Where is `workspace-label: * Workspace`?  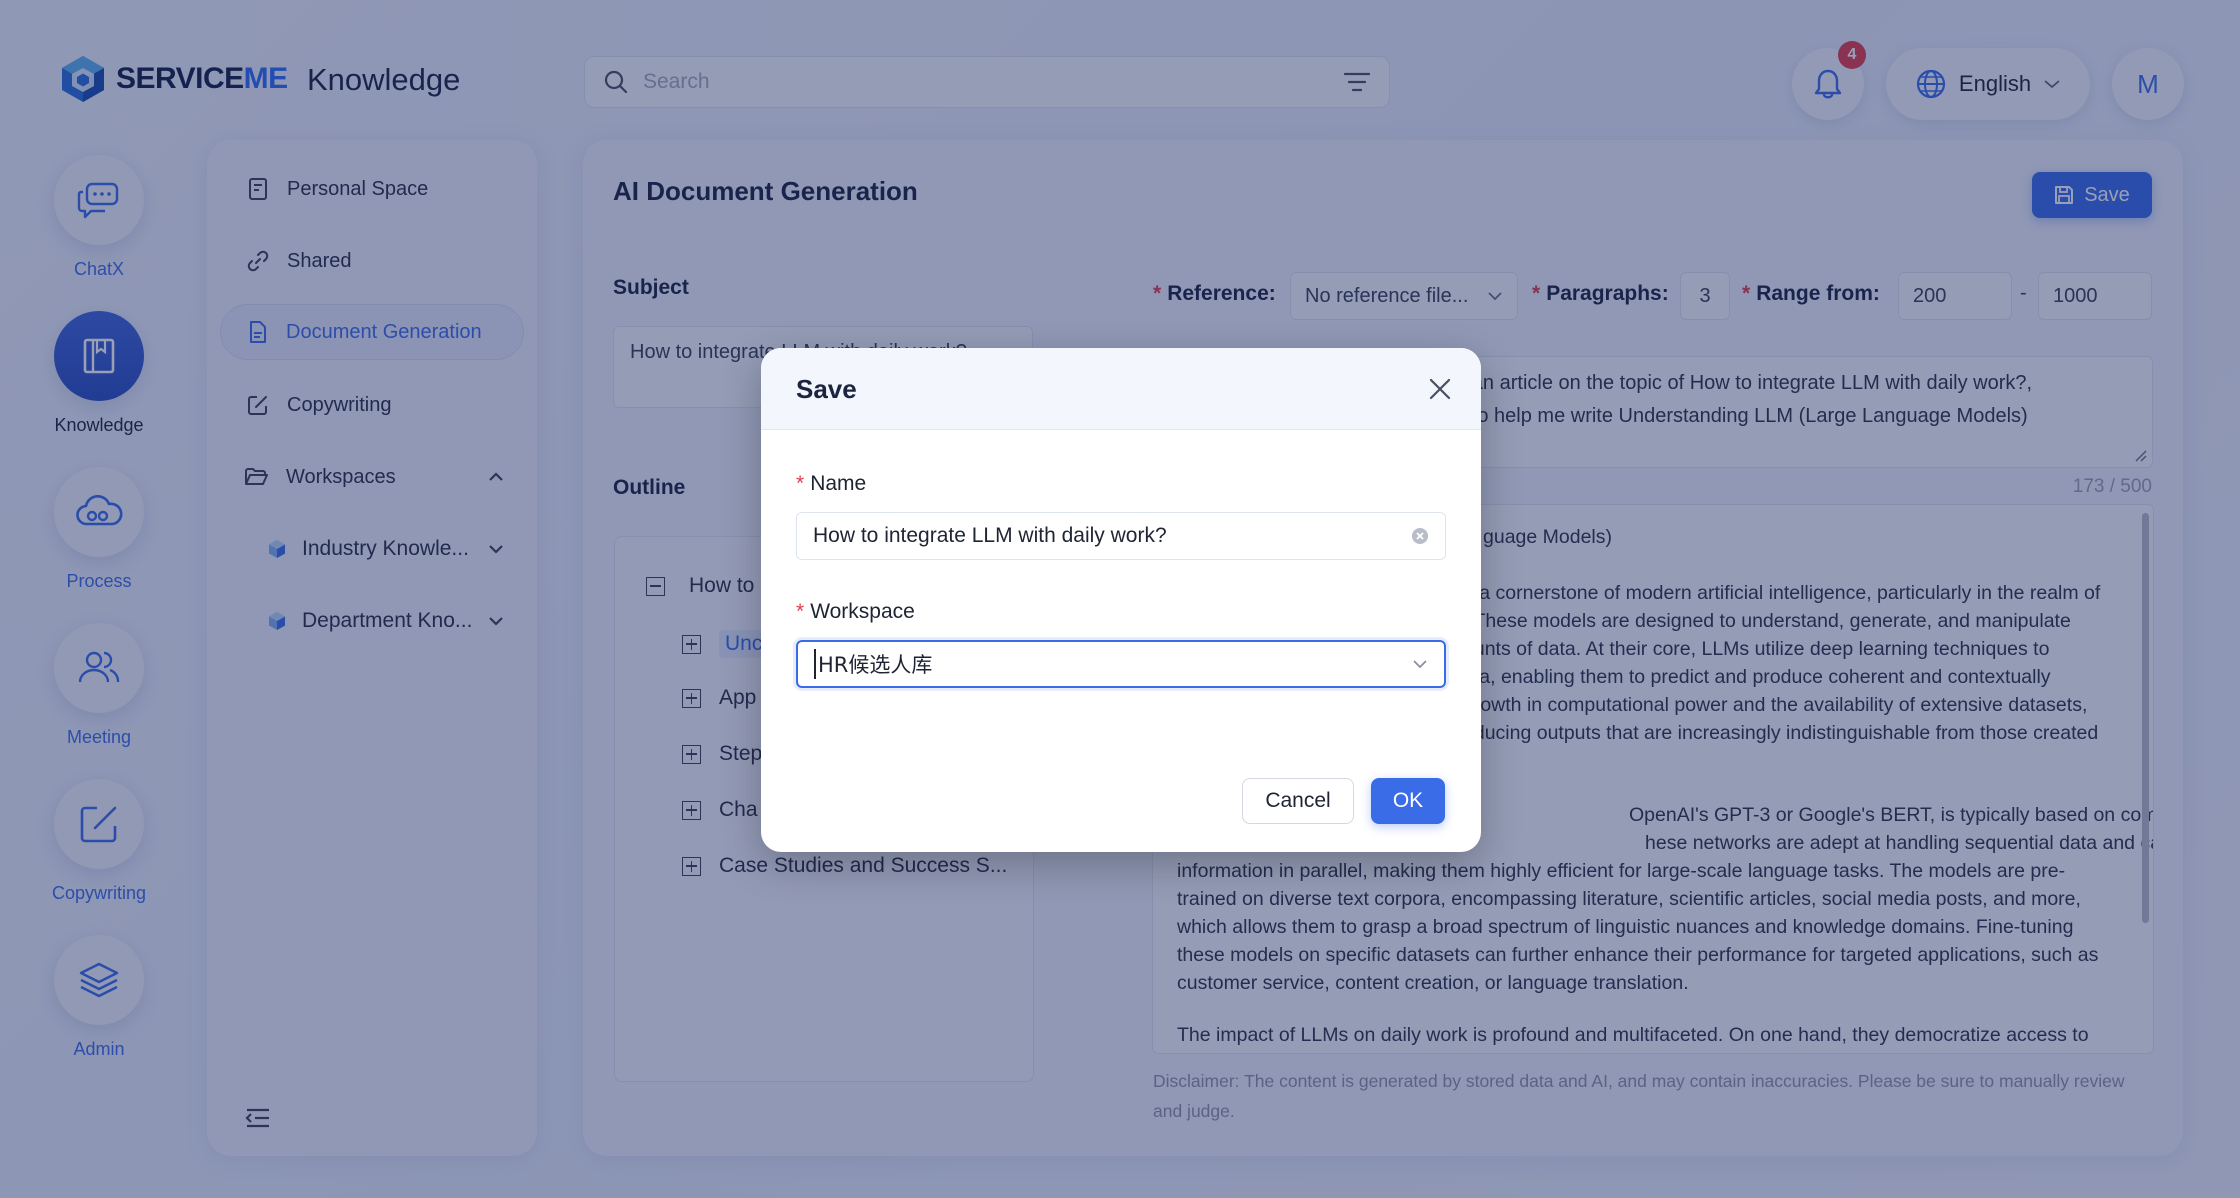 workspace-label: * Workspace is located at coordinates (855, 611).